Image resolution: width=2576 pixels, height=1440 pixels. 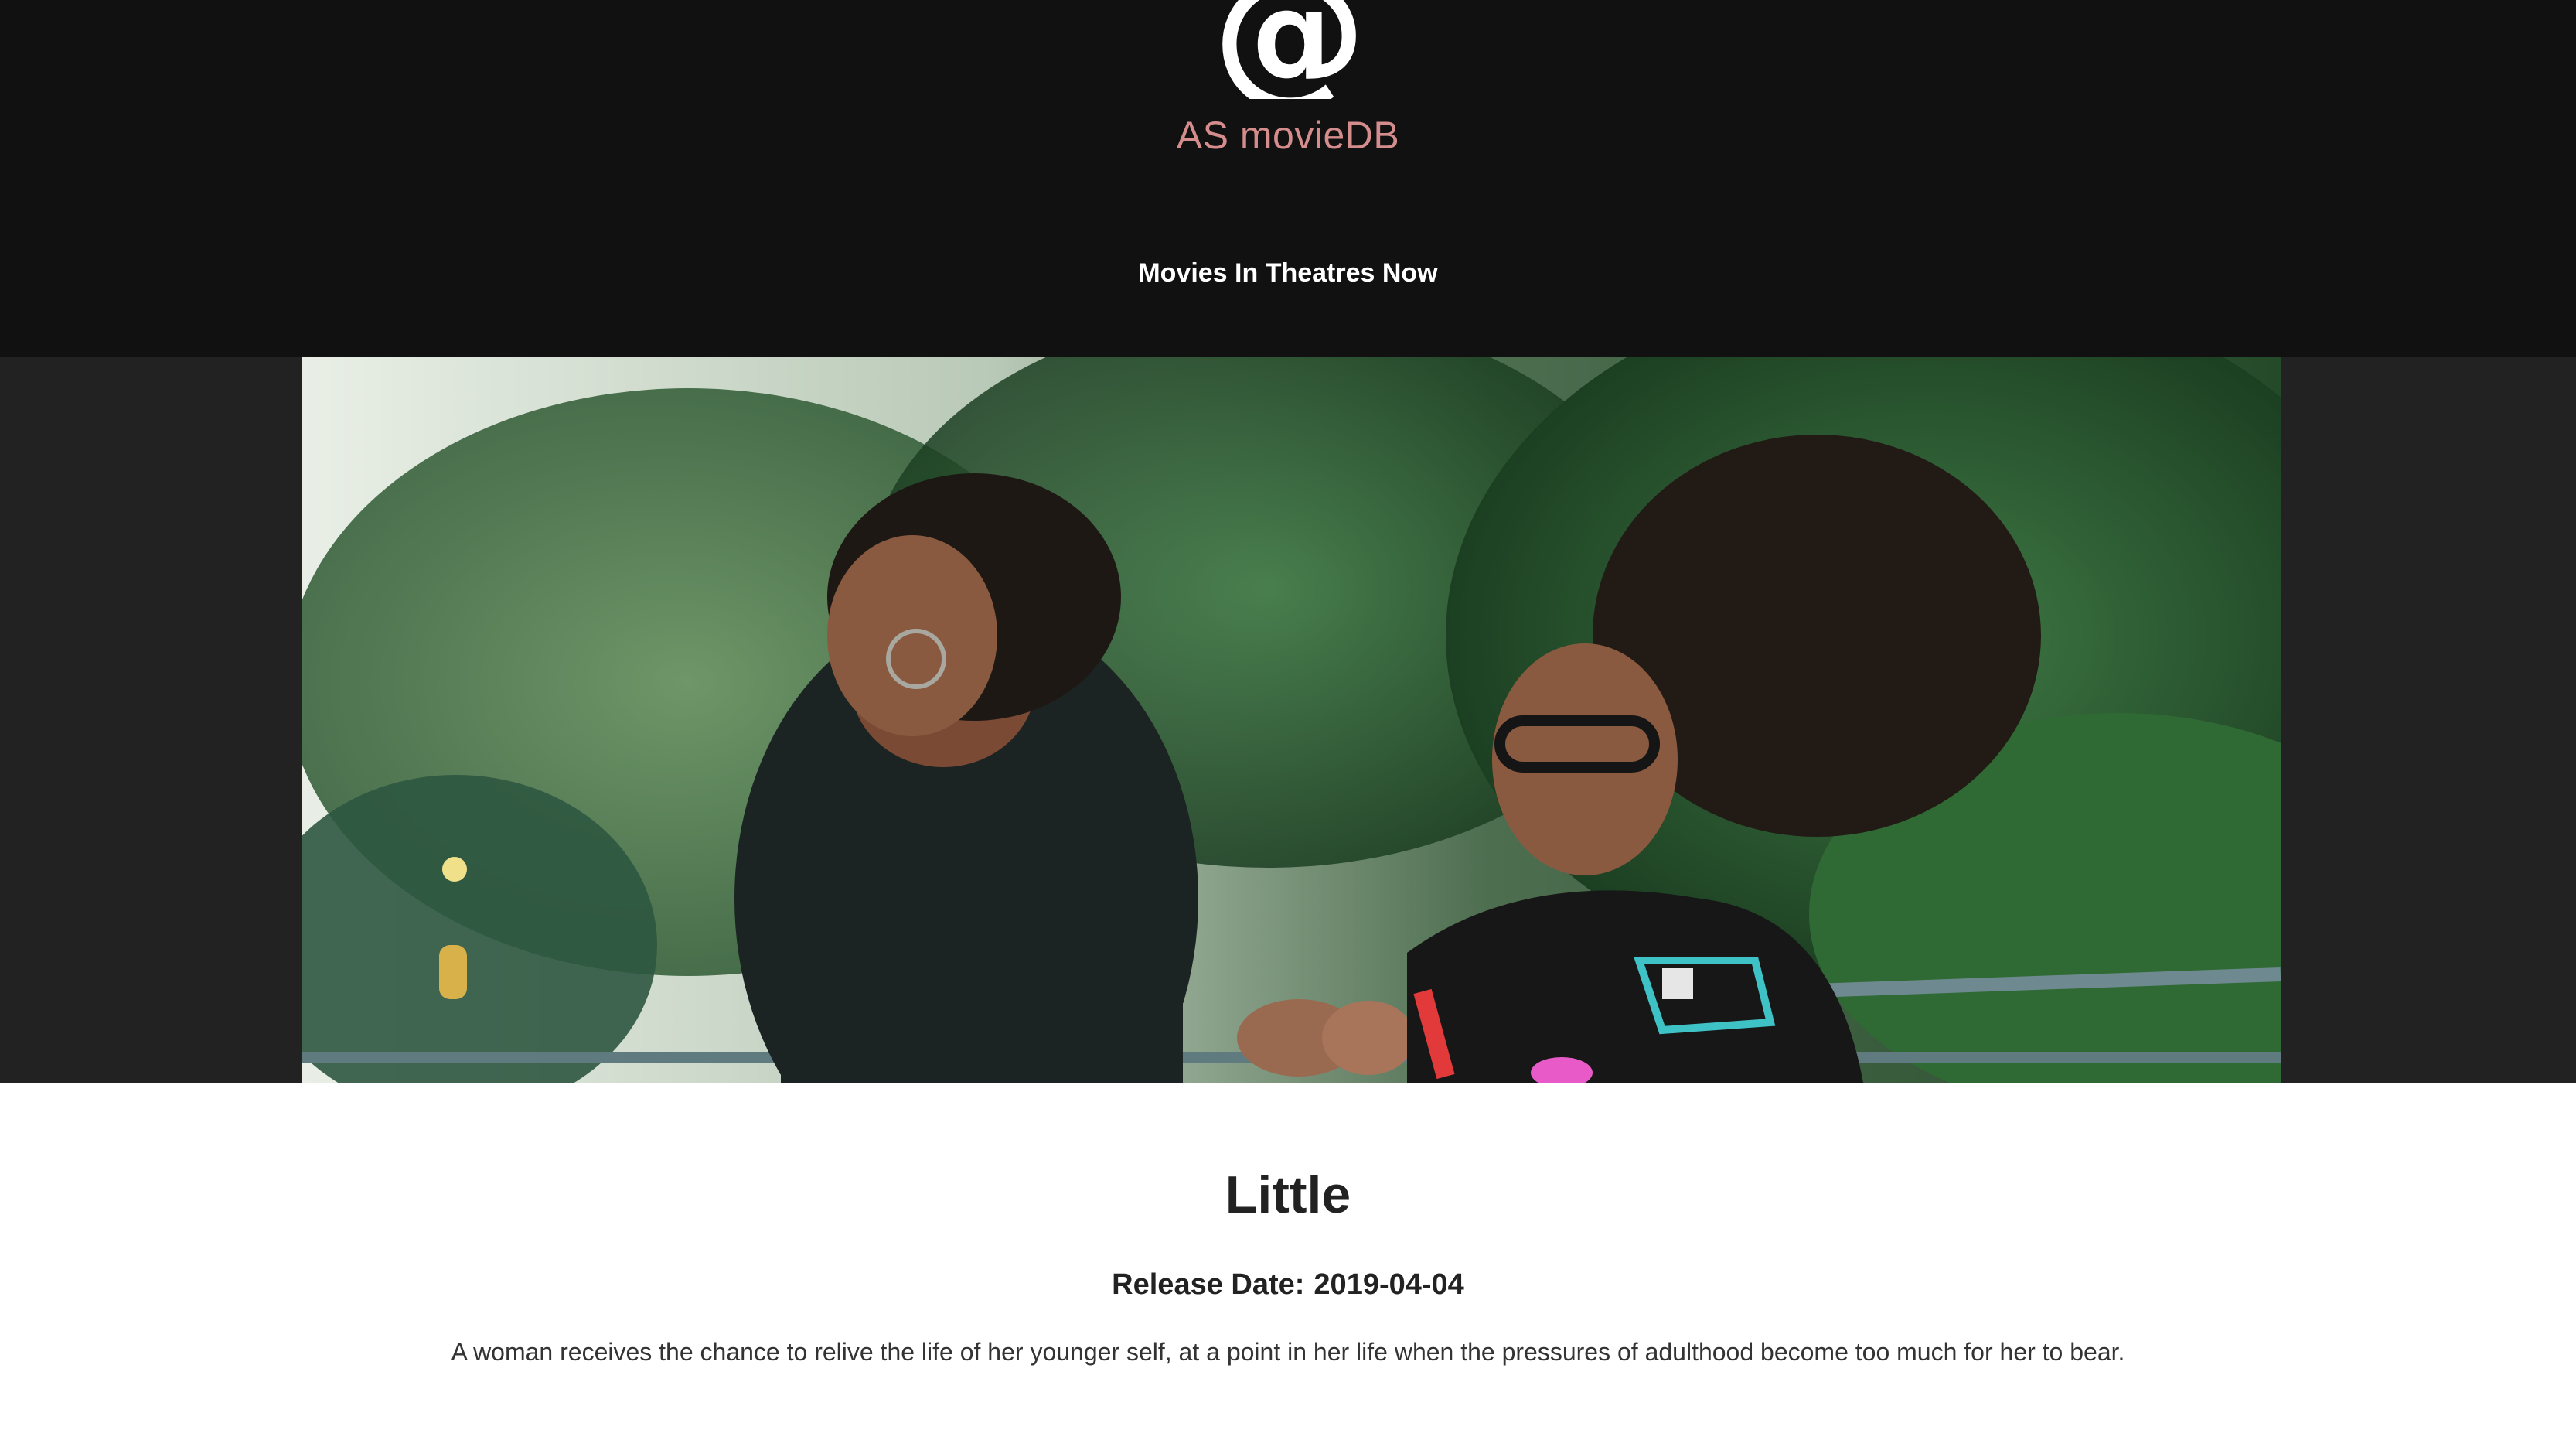 I want to click on nav-movies-in-theatres-link: Movies In Theatres Now, so click(x=1288, y=273).